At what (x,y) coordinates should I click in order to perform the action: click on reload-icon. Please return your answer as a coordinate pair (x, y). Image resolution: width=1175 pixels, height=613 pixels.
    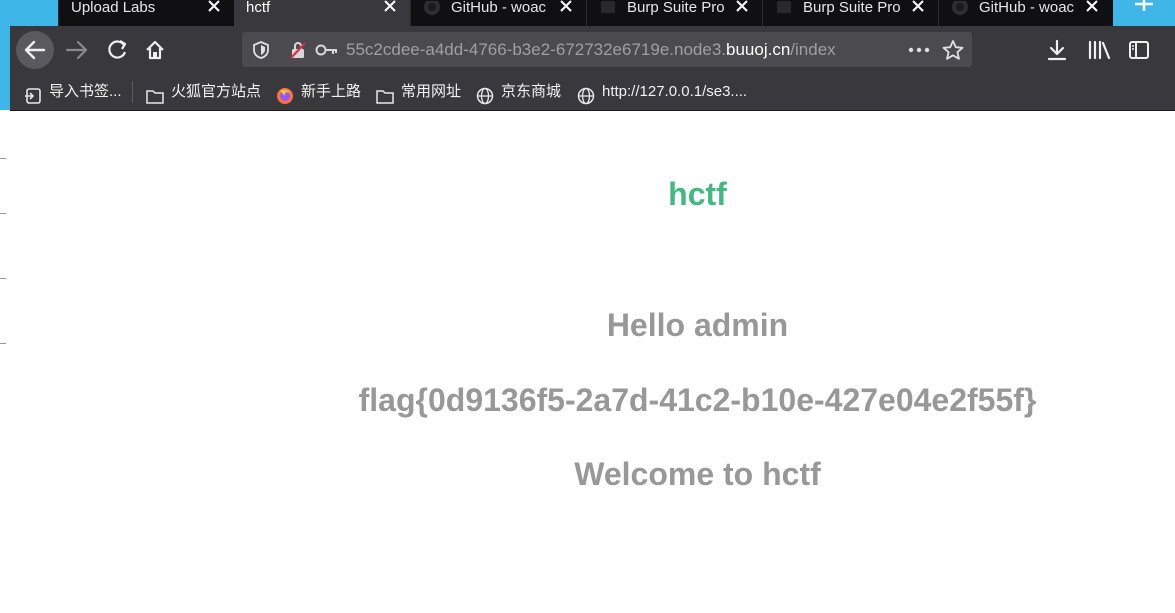
    Looking at the image, I should click on (117, 49).